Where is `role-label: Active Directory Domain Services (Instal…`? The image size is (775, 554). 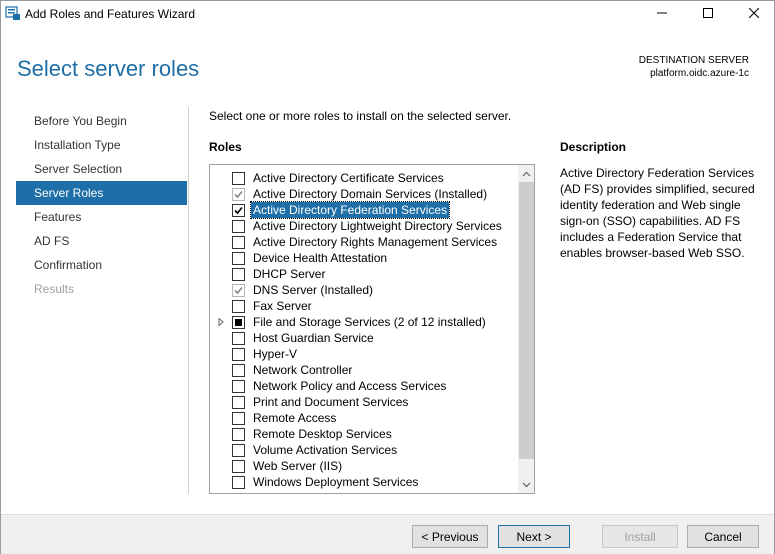 role-label: Active Directory Domain Services (Instal… is located at coordinates (370, 194).